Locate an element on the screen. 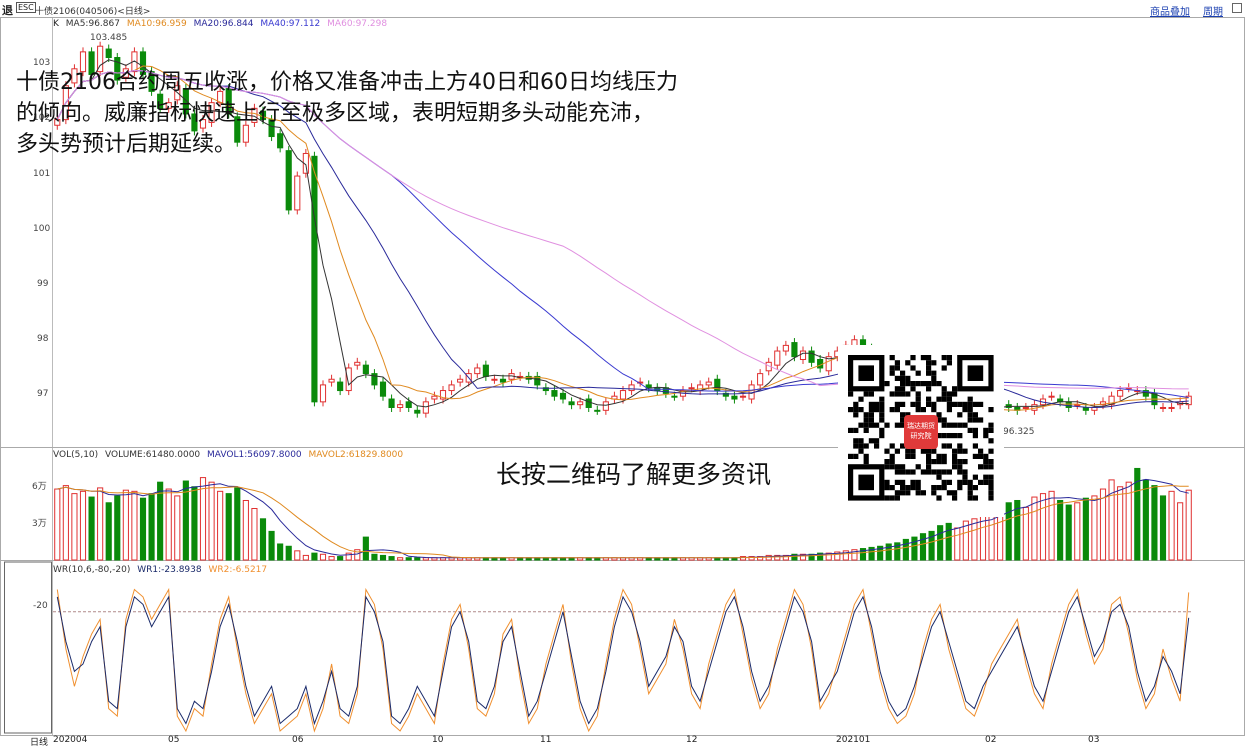  x-tick: 12 is located at coordinates (692, 740).